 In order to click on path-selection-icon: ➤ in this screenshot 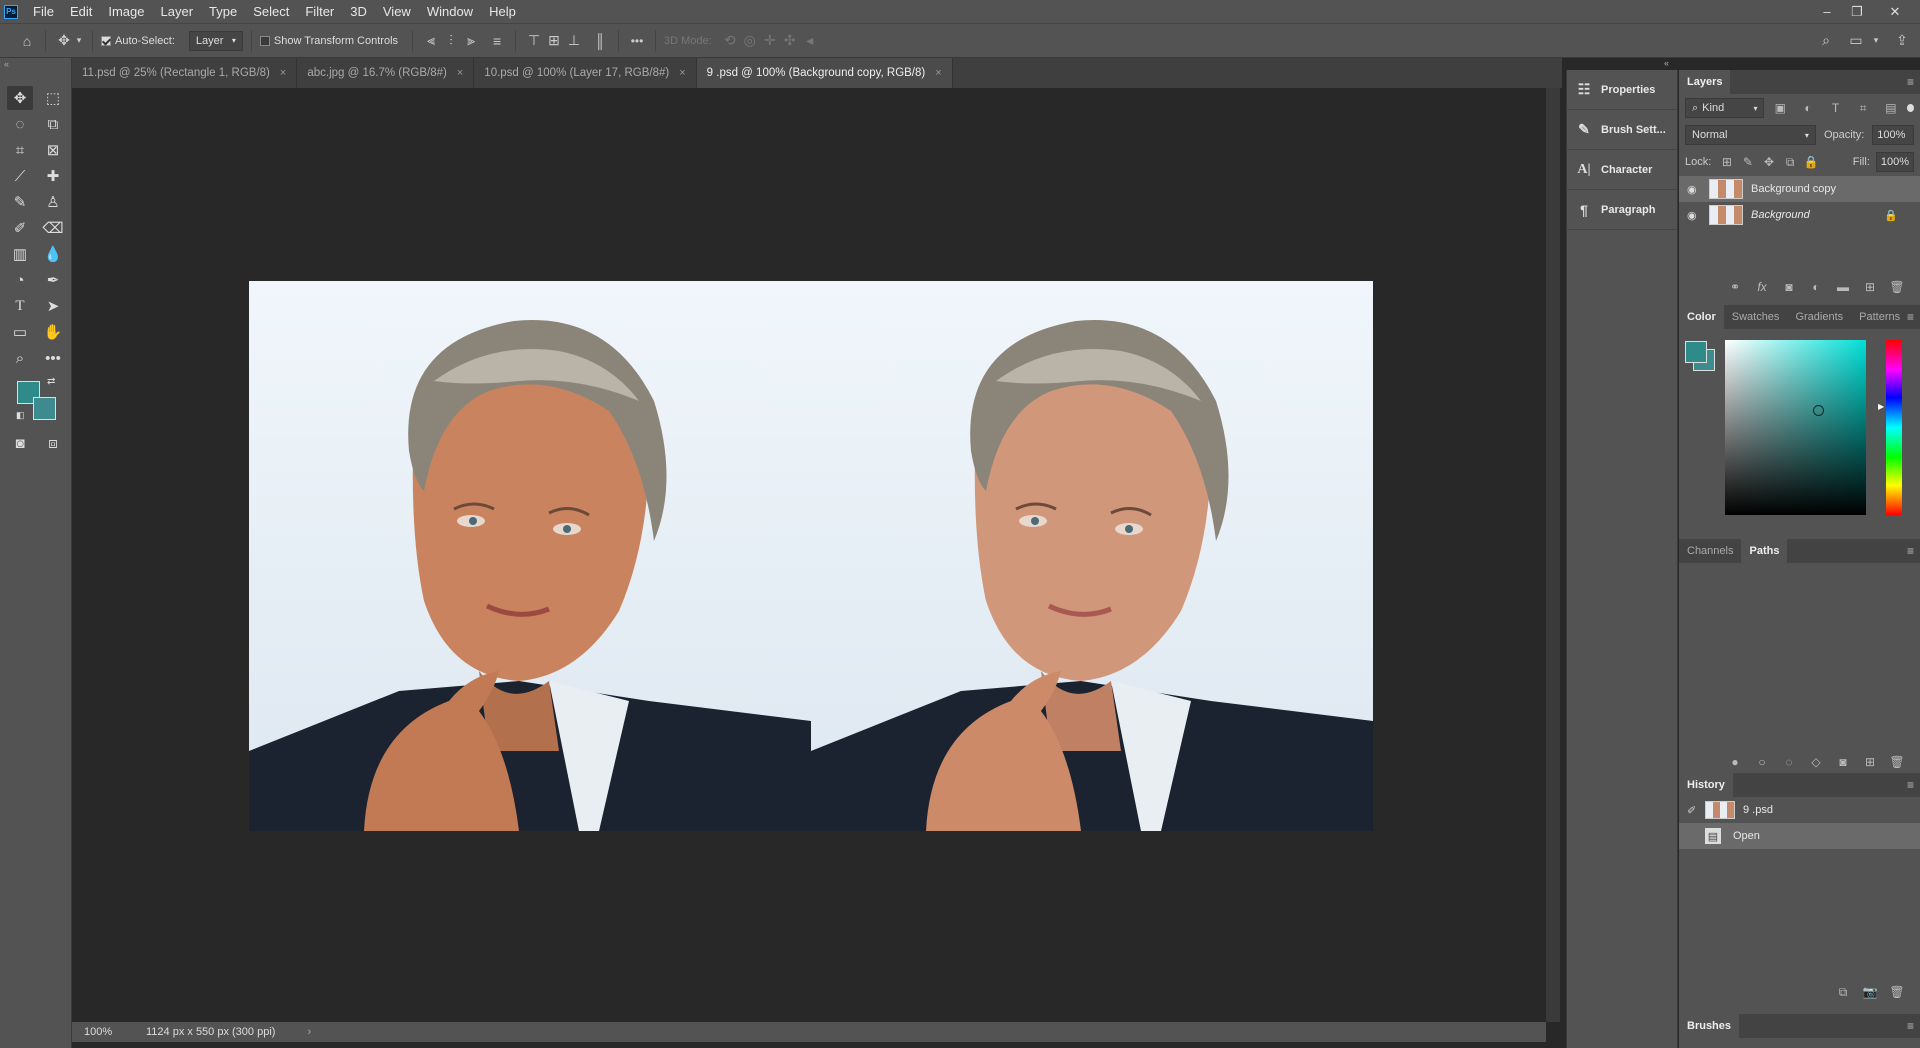, I will do `click(53, 306)`.